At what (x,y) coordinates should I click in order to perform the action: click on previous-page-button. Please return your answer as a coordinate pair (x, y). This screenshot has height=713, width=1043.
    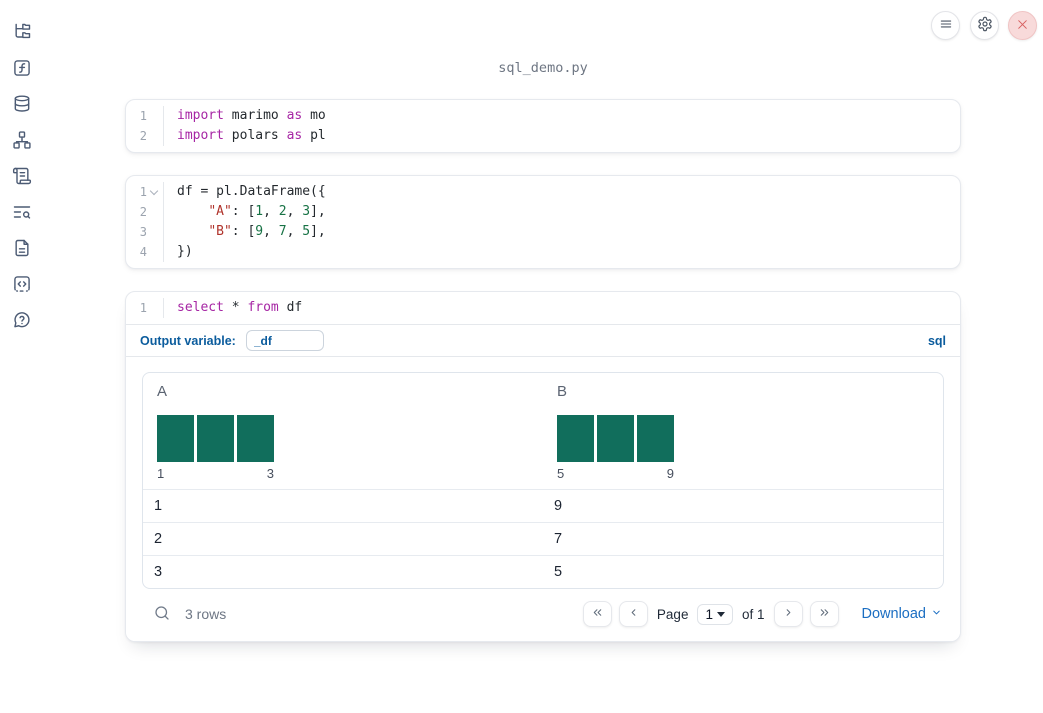
    Looking at the image, I should click on (633, 614).